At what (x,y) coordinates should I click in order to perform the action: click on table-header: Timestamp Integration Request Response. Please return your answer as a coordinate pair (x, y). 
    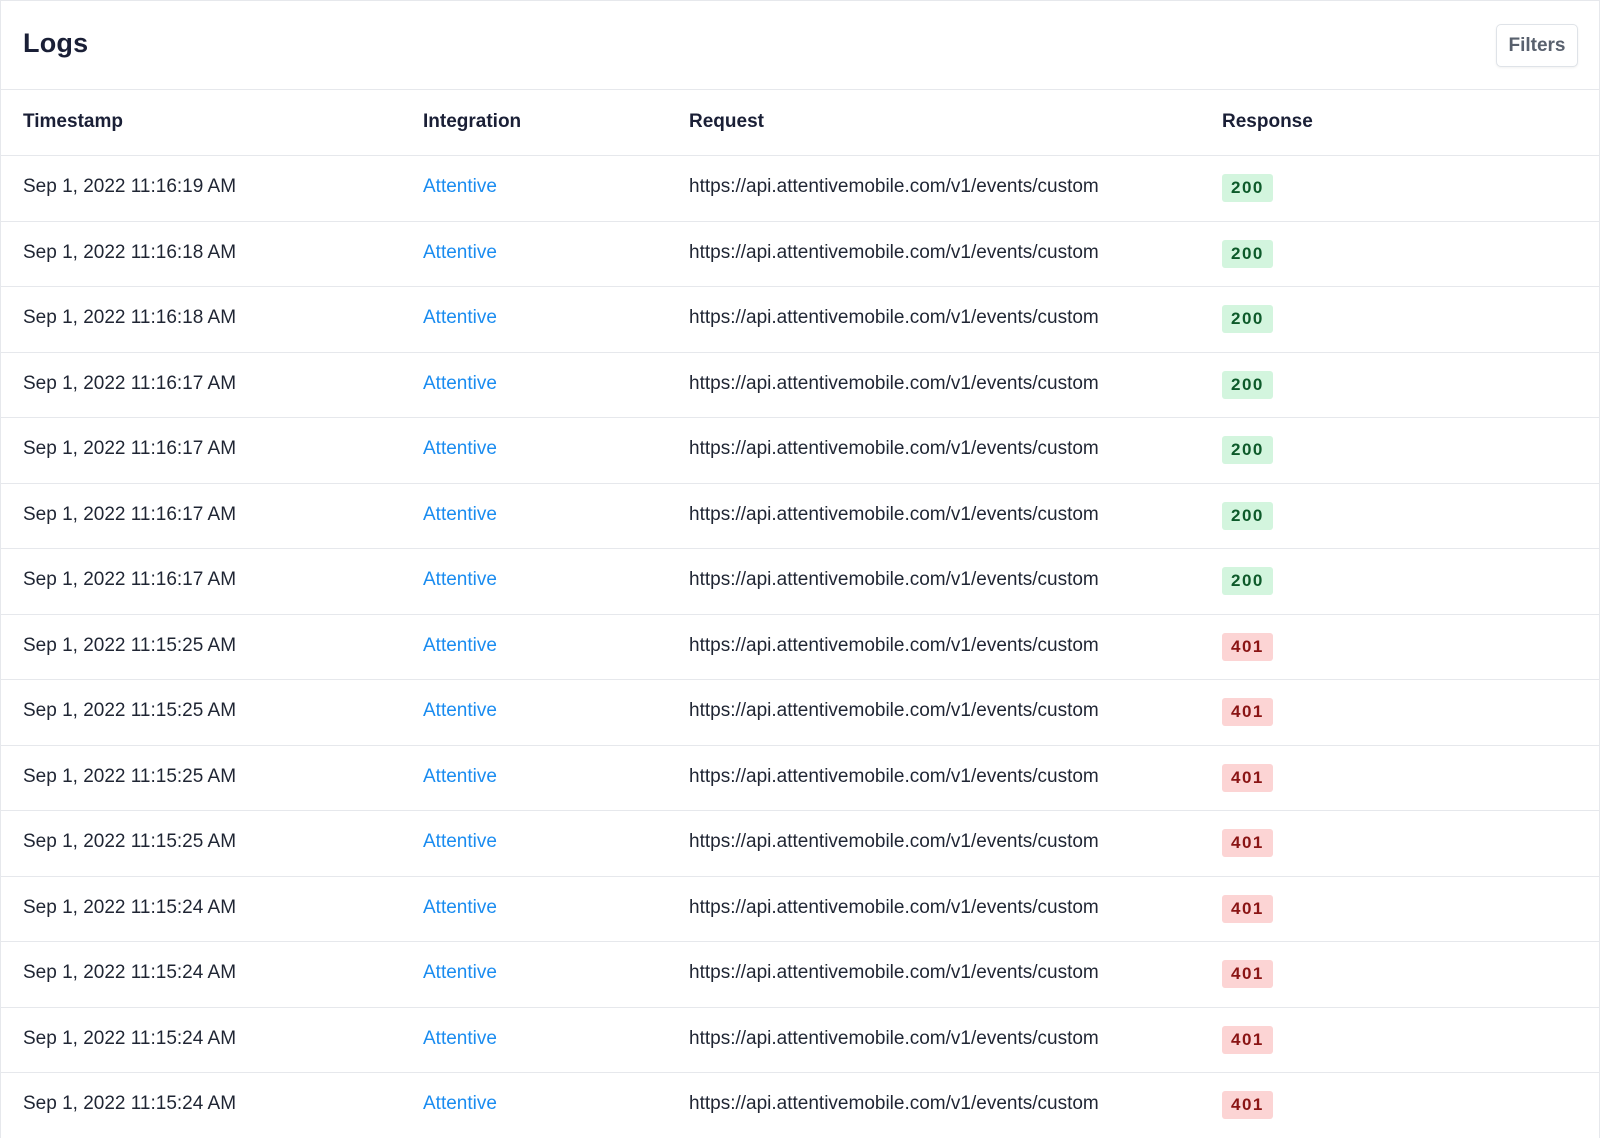
    Looking at the image, I should click on (800, 123).